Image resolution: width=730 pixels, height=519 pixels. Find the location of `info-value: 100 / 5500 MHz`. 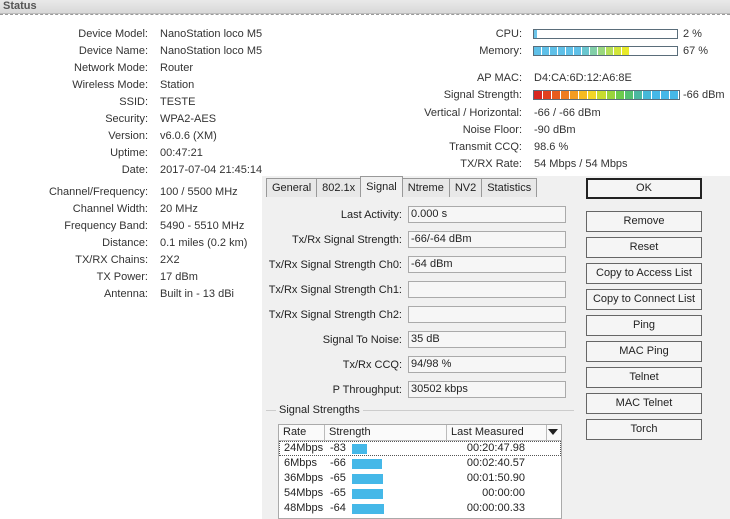

info-value: 100 / 5500 MHz is located at coordinates (199, 192).